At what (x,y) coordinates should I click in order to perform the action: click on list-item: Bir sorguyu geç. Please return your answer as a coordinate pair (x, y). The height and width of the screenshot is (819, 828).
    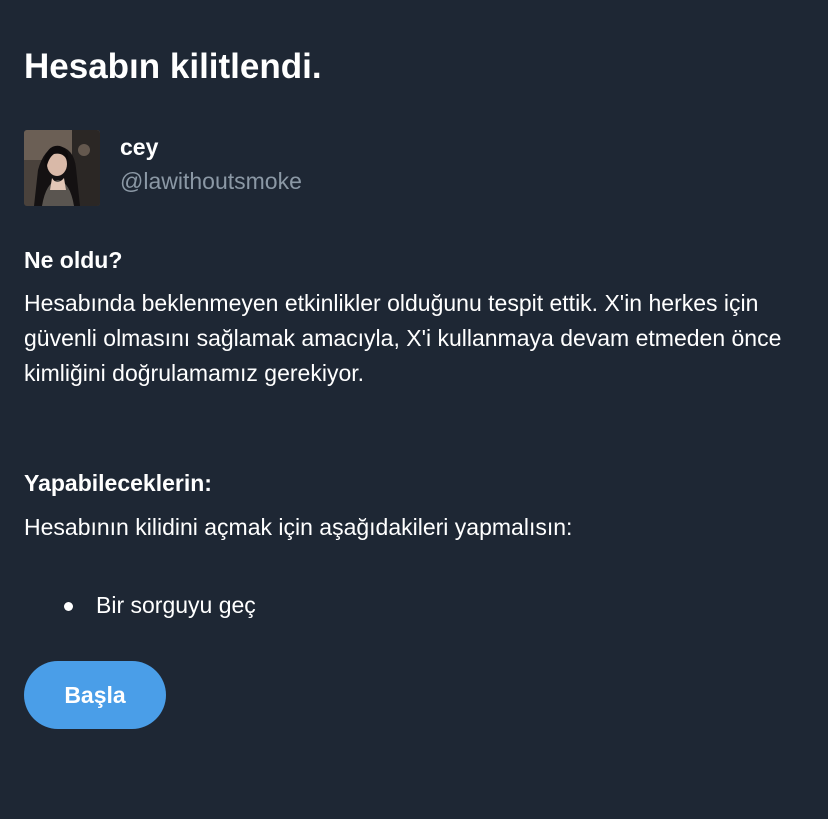
    Looking at the image, I should click on (160, 605).